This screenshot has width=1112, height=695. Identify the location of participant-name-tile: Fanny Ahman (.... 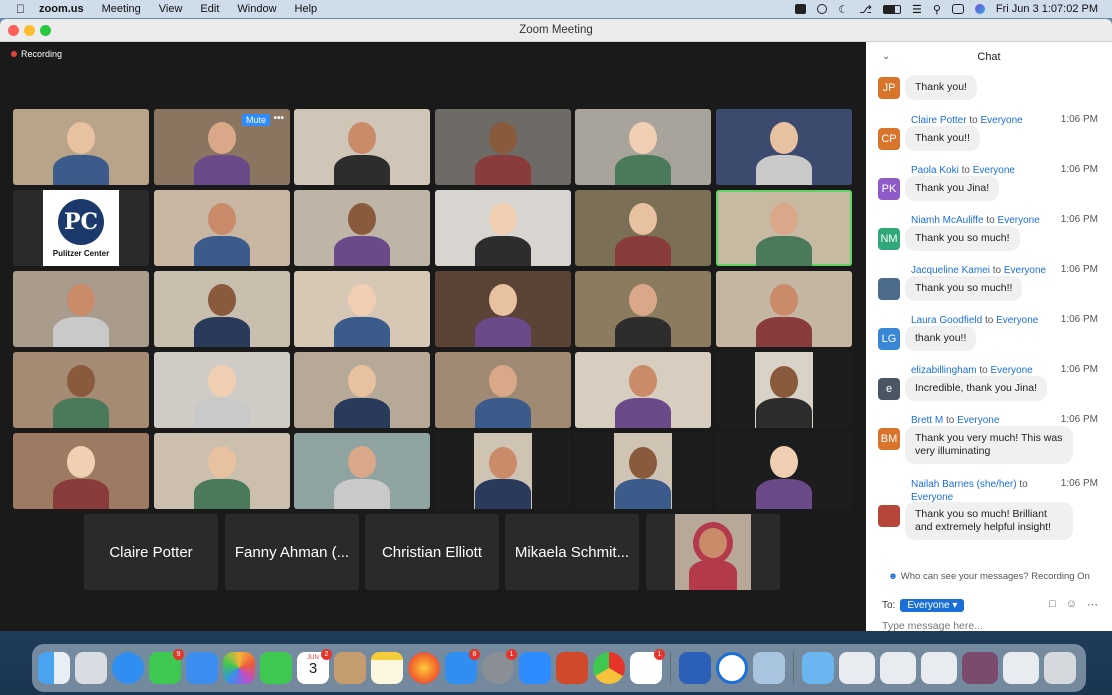
(292, 552).